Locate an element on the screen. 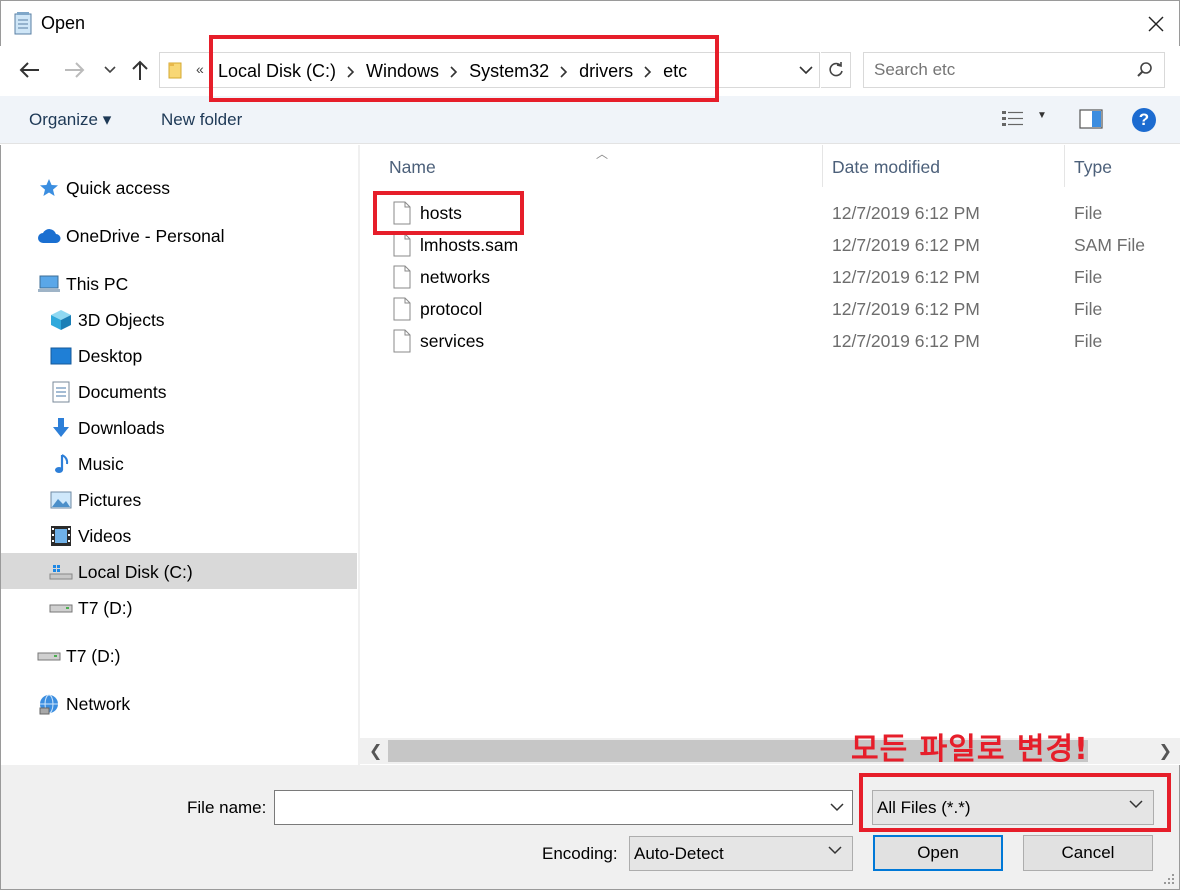 The width and height of the screenshot is (1180, 890). file-type-filter-select: All Files (*.*) is located at coordinates (1013, 807).